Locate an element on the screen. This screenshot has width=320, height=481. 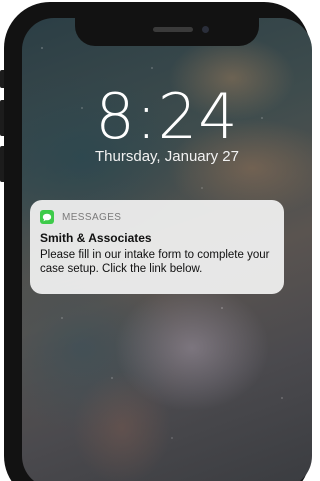
notification-app-name: MESSAGES is located at coordinates (92, 217).